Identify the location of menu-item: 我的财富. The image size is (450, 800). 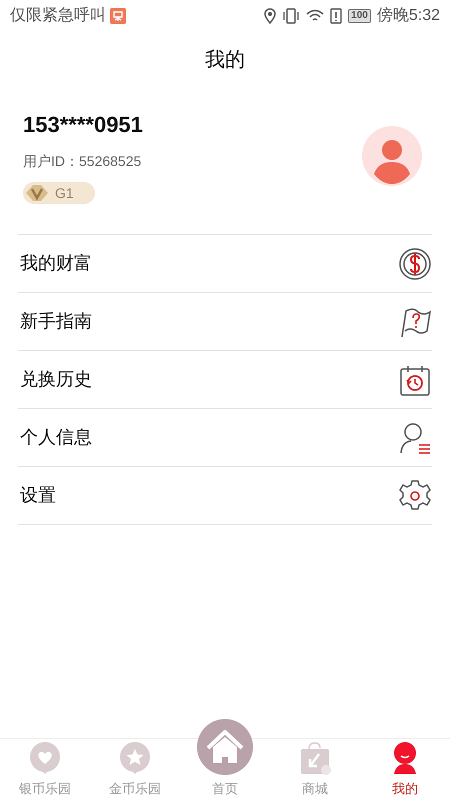
(225, 264).